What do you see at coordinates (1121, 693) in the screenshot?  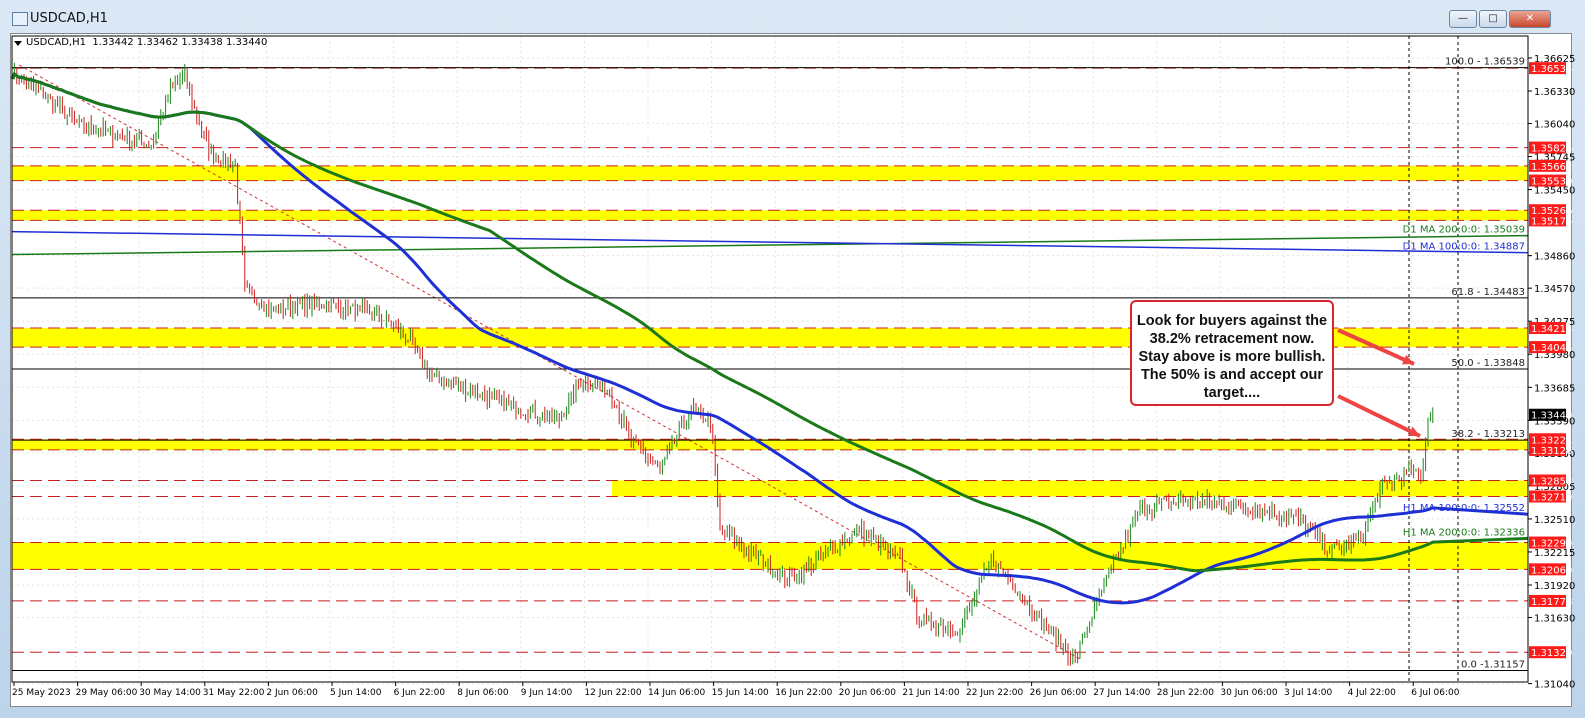 I see `x-tick-label: 27 Jun 14:00` at bounding box center [1121, 693].